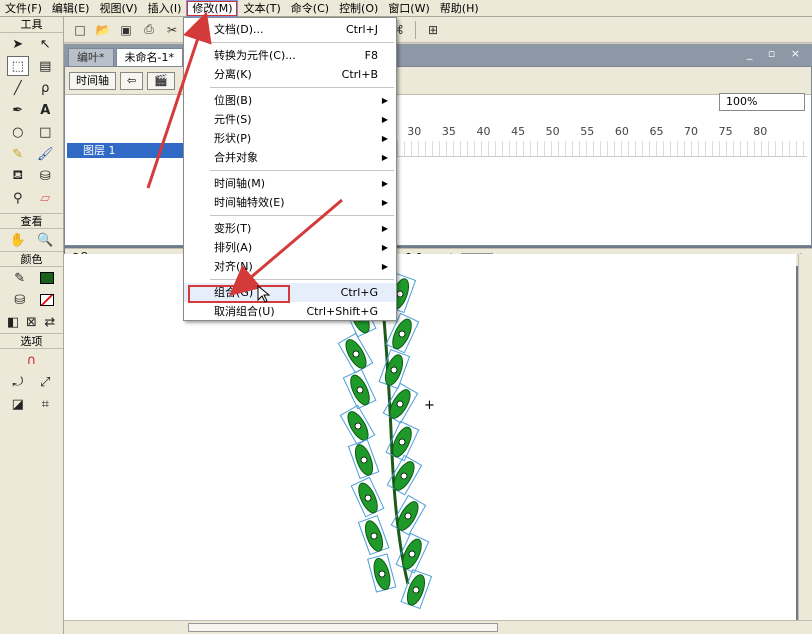 This screenshot has width=812, height=634. Describe the element at coordinates (165, 8) in the screenshot. I see `menu-insert: 插入(I)` at that location.